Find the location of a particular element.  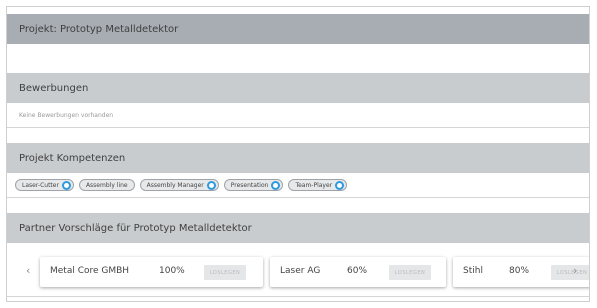

chip-assembly-line: Assembly line is located at coordinates (106, 185).